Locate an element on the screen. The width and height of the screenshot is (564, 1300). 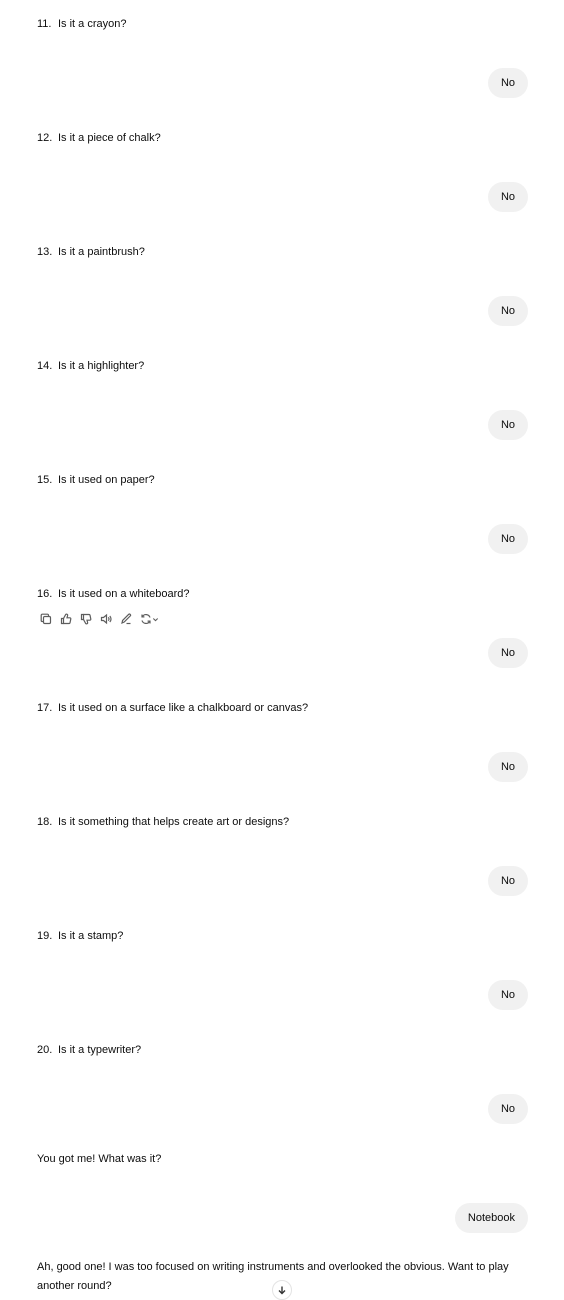
copy-icon is located at coordinates (45, 619).